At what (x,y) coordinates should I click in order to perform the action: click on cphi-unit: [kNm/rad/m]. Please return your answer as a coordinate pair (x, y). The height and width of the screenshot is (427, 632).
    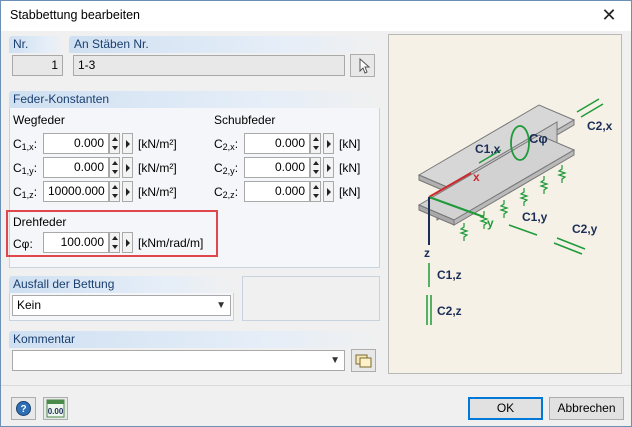
    Looking at the image, I should click on (171, 243).